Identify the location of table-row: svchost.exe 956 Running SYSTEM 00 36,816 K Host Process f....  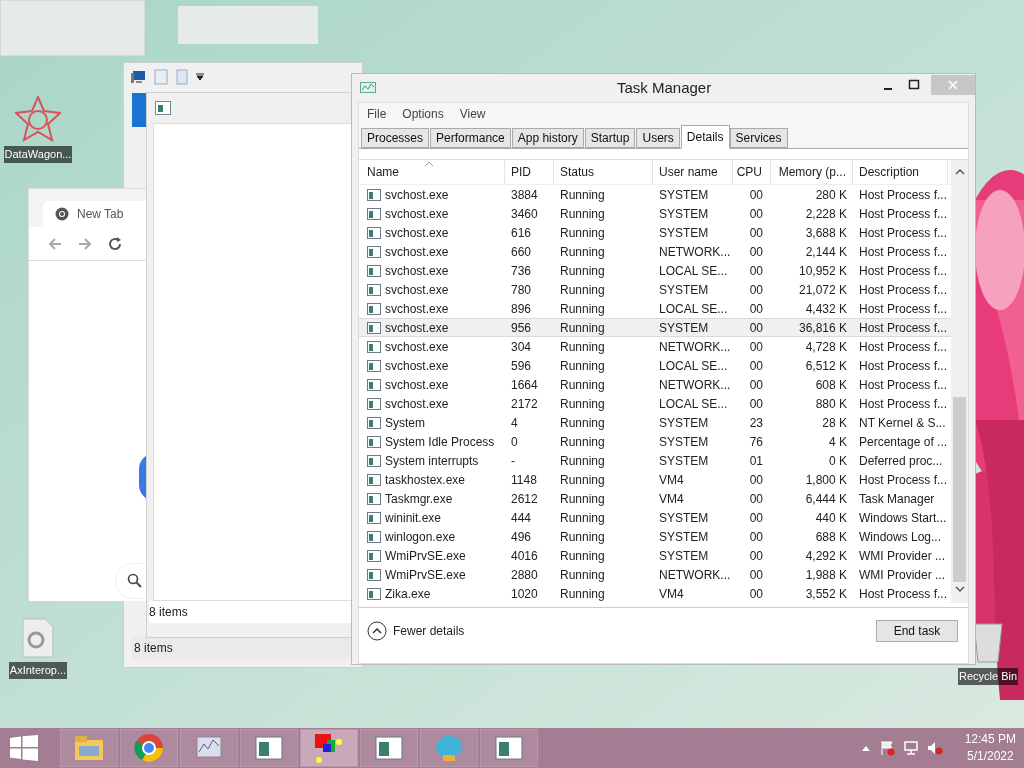
(655, 327).